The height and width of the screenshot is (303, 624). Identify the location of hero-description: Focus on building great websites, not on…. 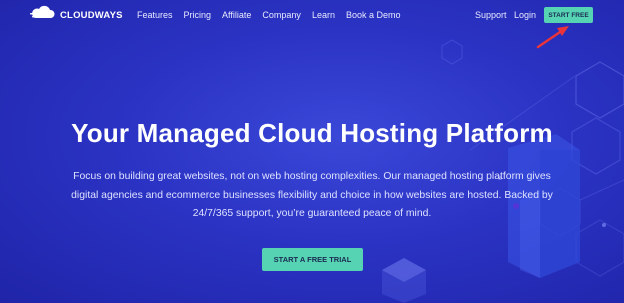
(312, 195).